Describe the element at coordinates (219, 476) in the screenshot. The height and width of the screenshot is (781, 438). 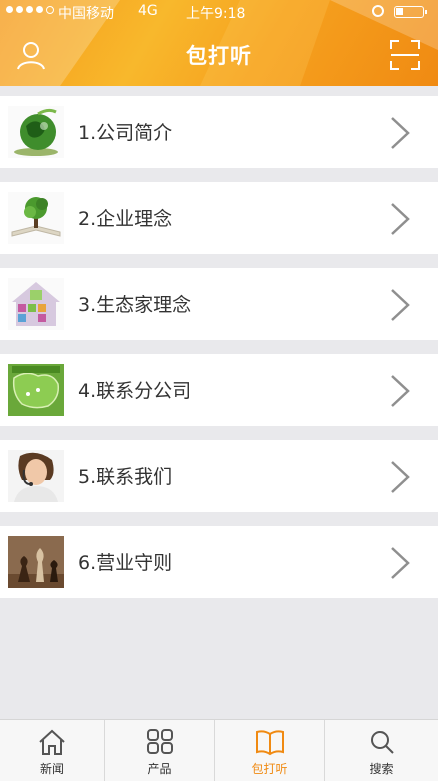
I see `menu-item-contact-us: 5.联系我们` at that location.